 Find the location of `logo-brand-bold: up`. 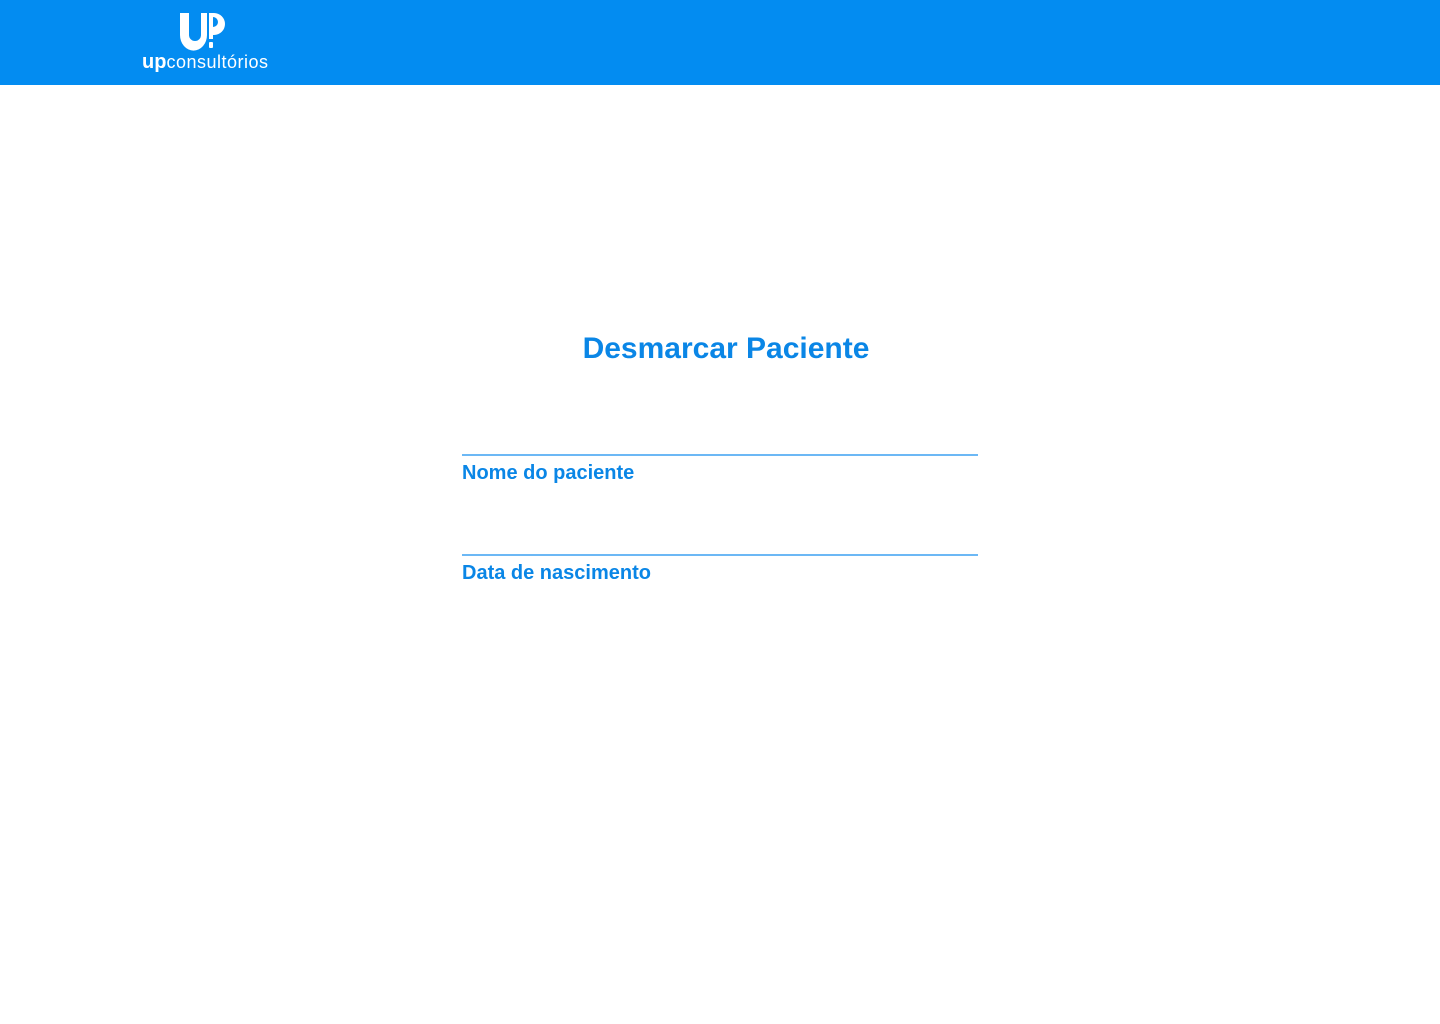

logo-brand-bold: up is located at coordinates (154, 62).